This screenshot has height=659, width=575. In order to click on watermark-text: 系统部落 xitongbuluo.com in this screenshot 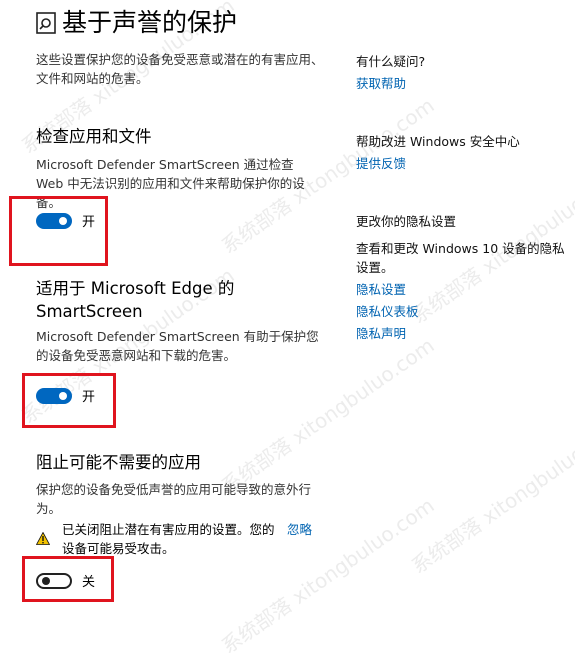, I will do `click(490, 496)`.